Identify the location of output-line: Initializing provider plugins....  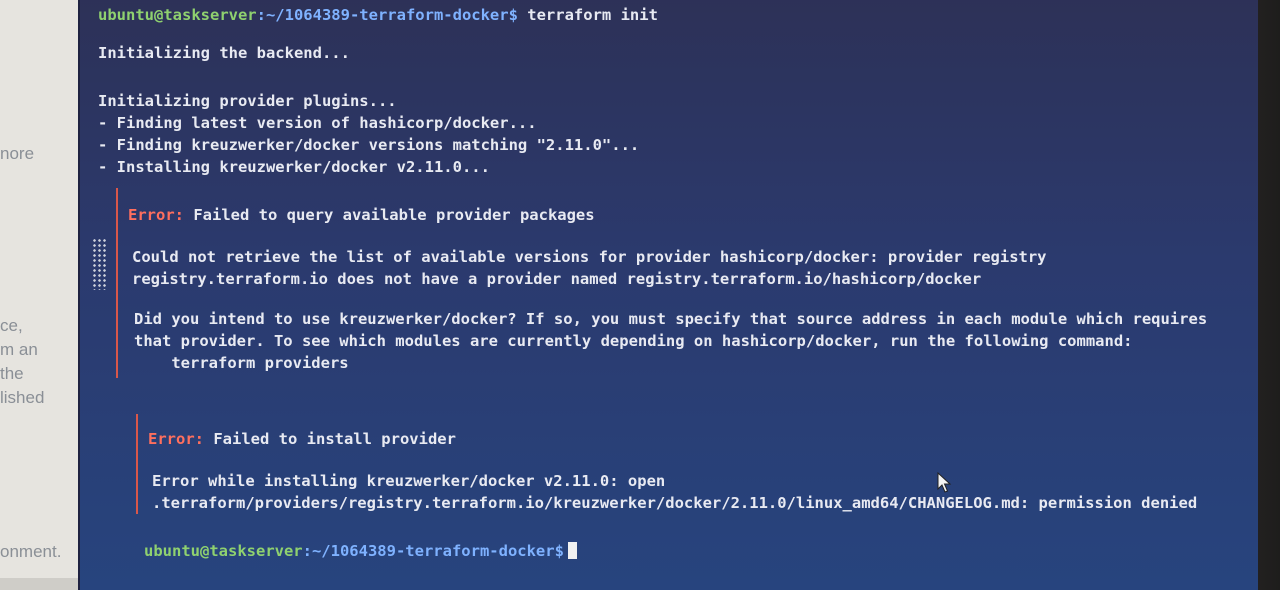
(247, 101).